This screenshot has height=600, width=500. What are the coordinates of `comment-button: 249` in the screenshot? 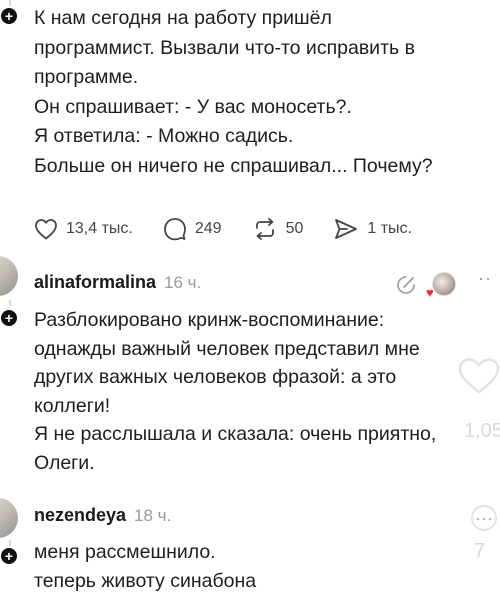 It's located at (192, 229).